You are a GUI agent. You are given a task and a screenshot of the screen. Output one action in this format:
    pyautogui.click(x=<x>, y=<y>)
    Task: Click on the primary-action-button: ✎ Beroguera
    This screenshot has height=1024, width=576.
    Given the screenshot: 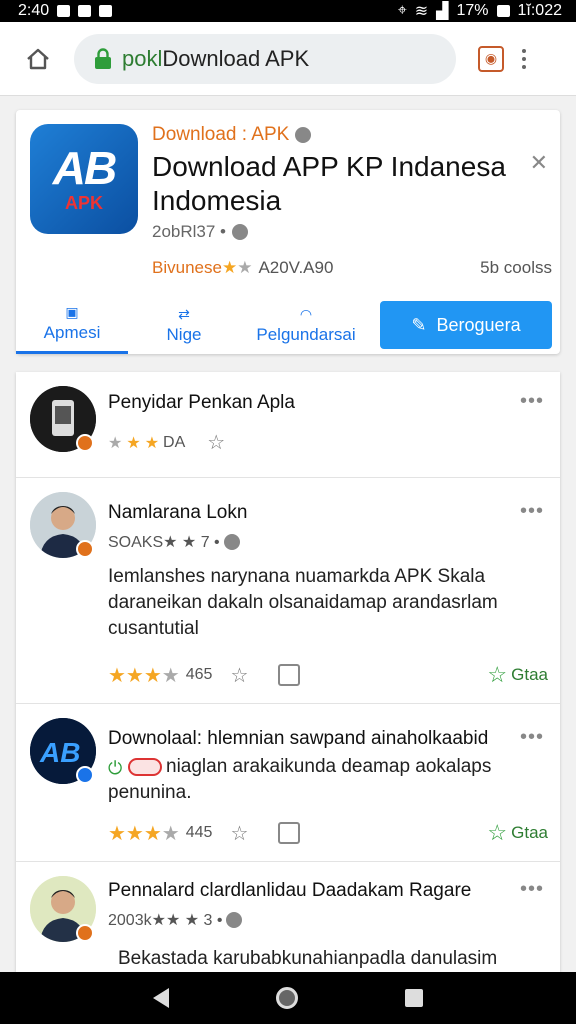 What is the action you would take?
    pyautogui.click(x=466, y=325)
    